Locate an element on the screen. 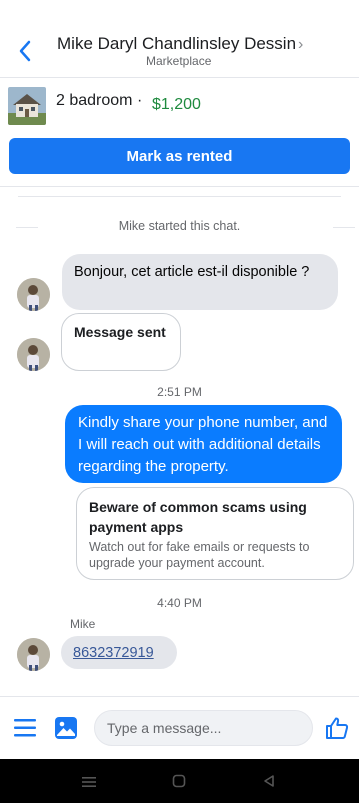  back-triangle-icon is located at coordinates (269, 781).